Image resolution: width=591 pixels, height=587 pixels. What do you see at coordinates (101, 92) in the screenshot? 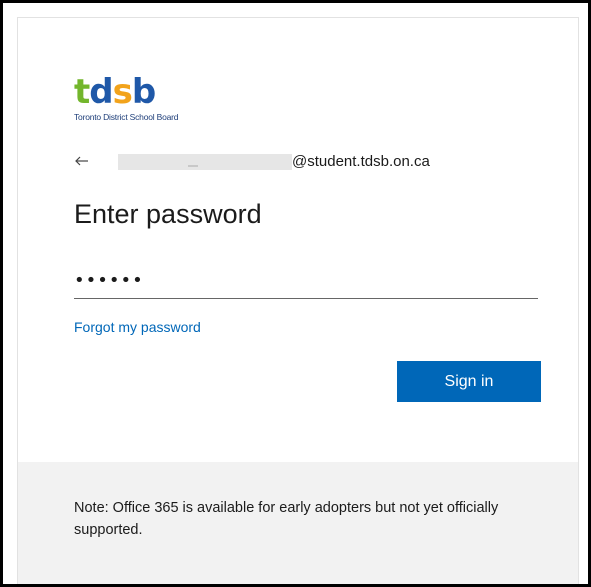
I see `logo-letter-d: d` at bounding box center [101, 92].